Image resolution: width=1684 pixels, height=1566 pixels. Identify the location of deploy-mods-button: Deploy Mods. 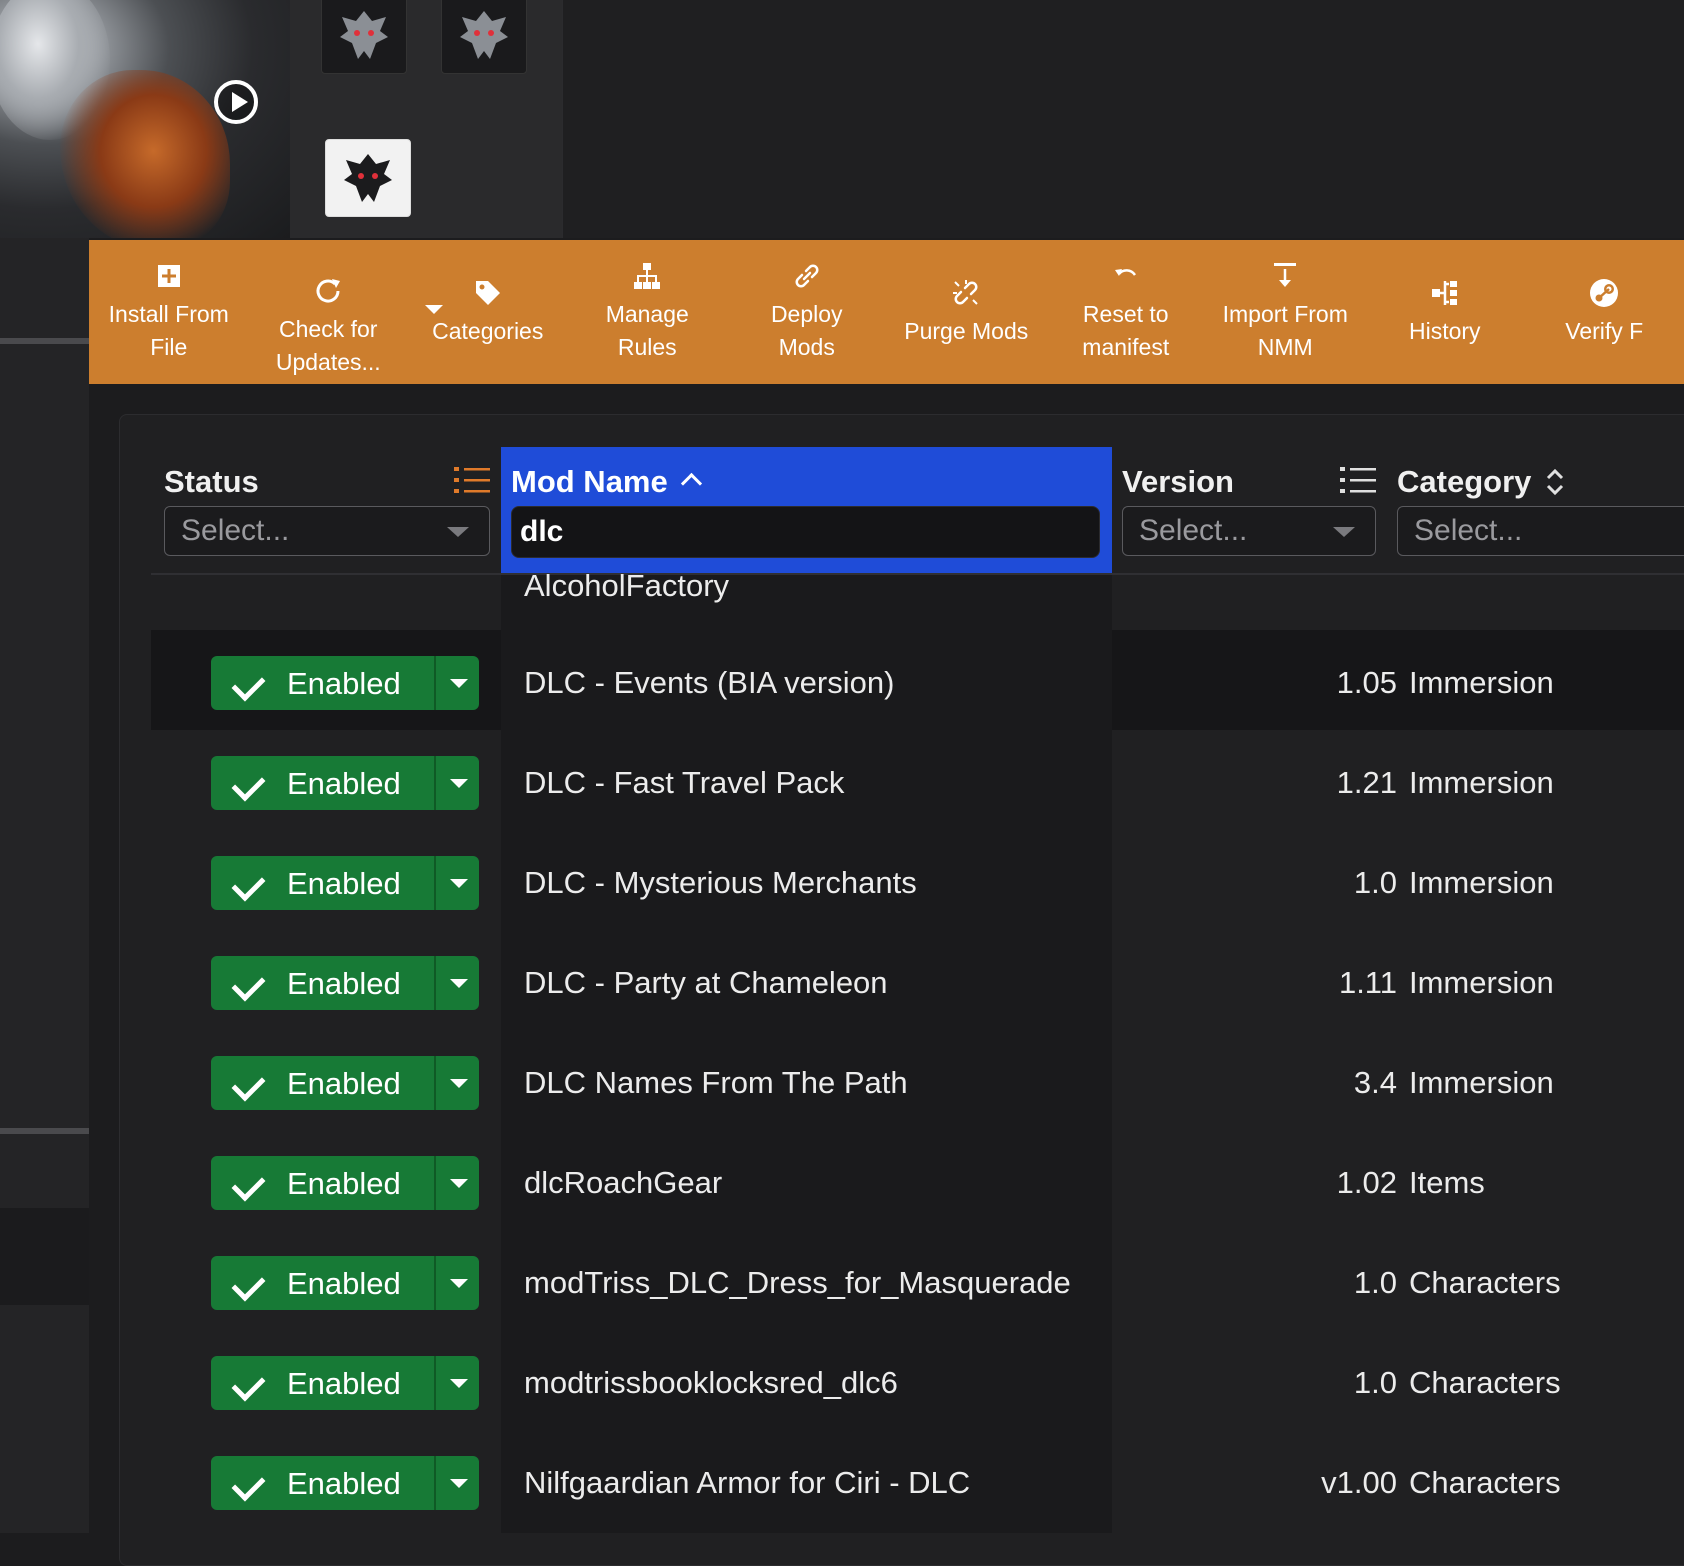
(807, 312).